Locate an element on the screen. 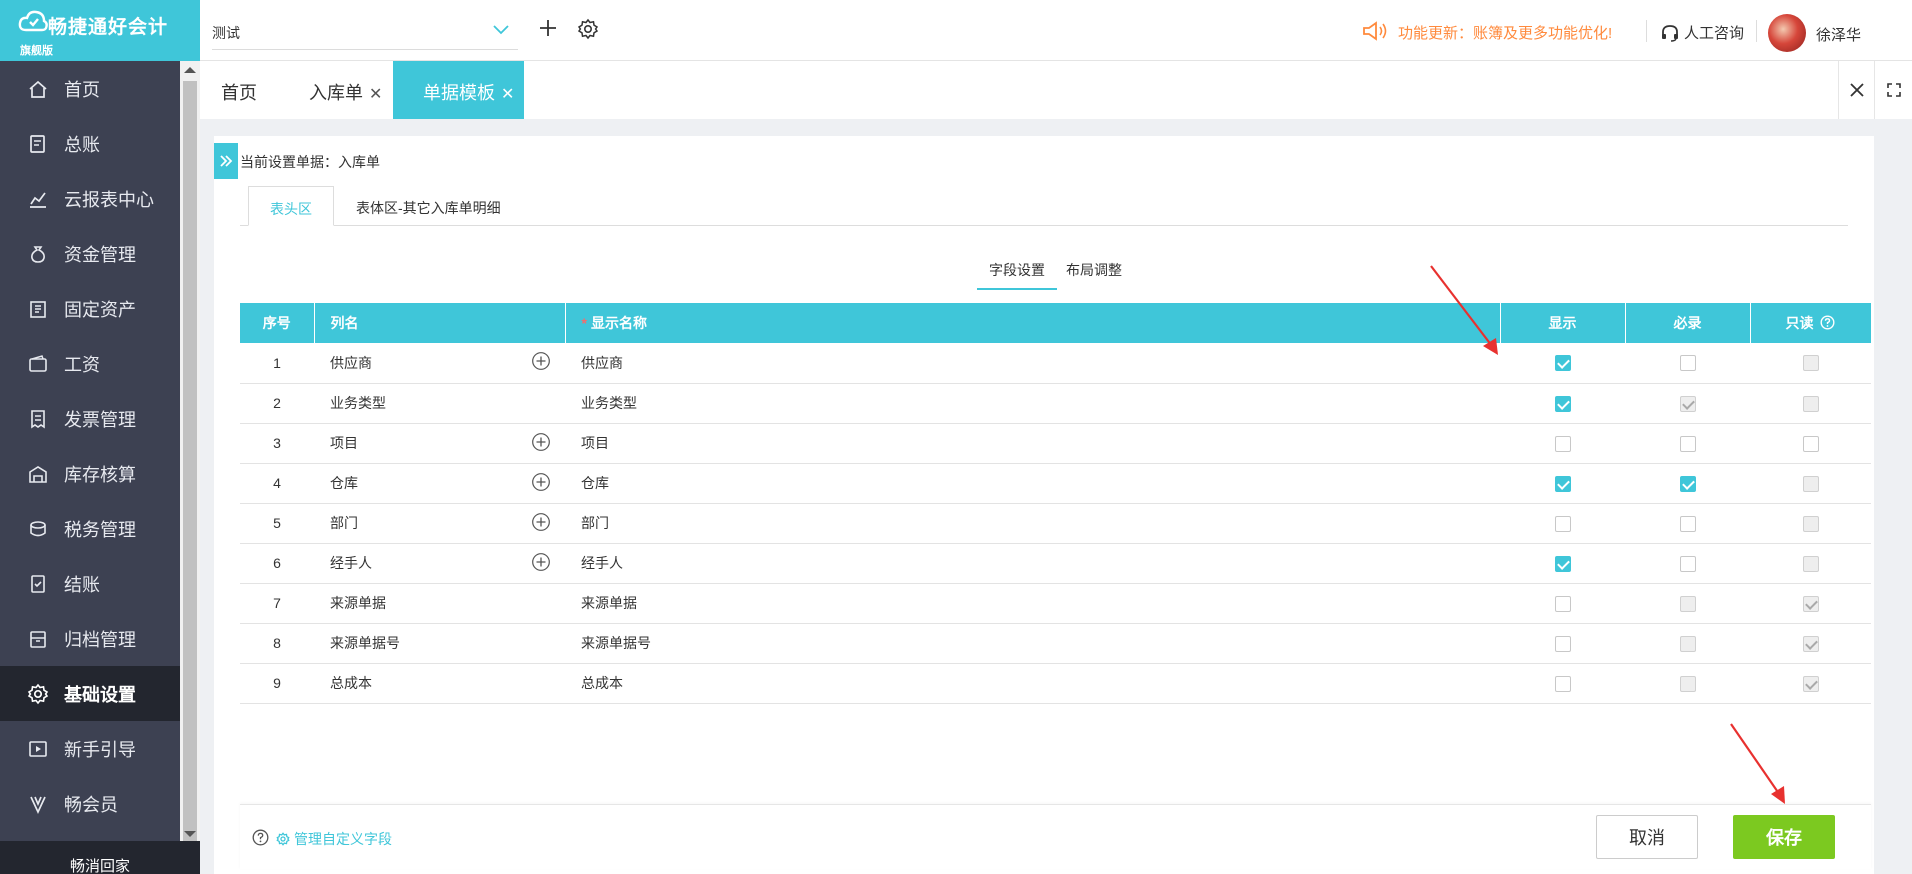 This screenshot has height=874, width=1912. cancel-button: 取消 is located at coordinates (1647, 837).